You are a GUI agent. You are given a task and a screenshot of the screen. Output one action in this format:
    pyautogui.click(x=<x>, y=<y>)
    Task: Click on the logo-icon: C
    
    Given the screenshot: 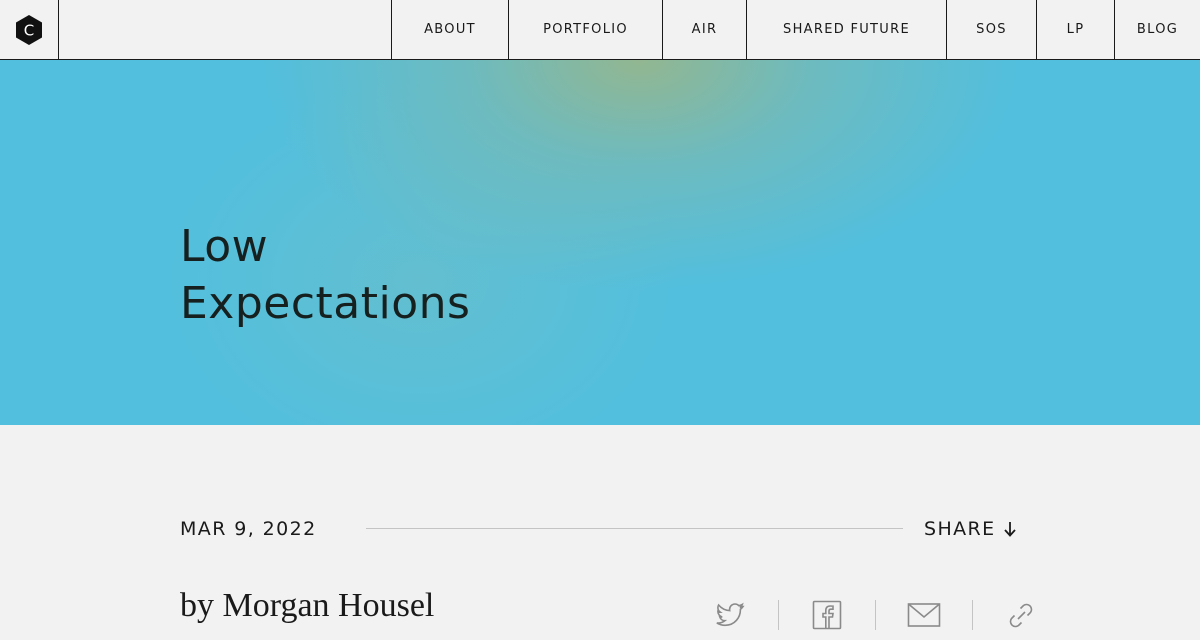 What is the action you would take?
    pyautogui.click(x=29, y=29)
    